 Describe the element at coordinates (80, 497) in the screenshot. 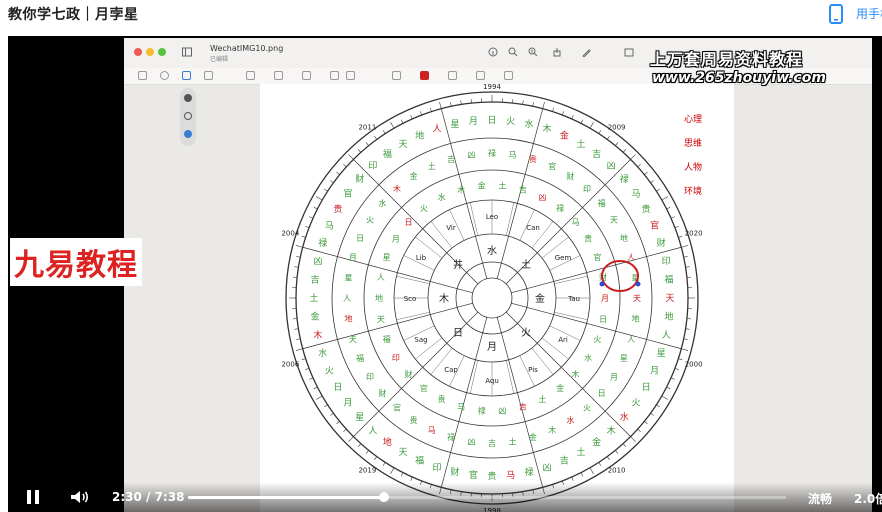

I see `volume-icon` at that location.